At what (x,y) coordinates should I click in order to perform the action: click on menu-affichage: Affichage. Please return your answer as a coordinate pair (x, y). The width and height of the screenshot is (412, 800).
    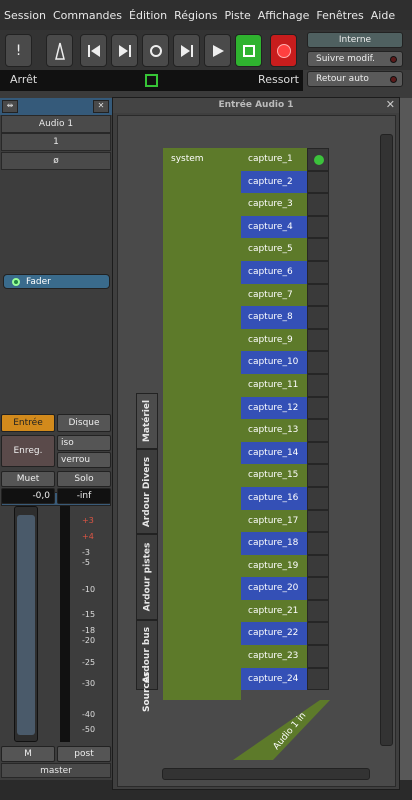
    Looking at the image, I should click on (284, 15).